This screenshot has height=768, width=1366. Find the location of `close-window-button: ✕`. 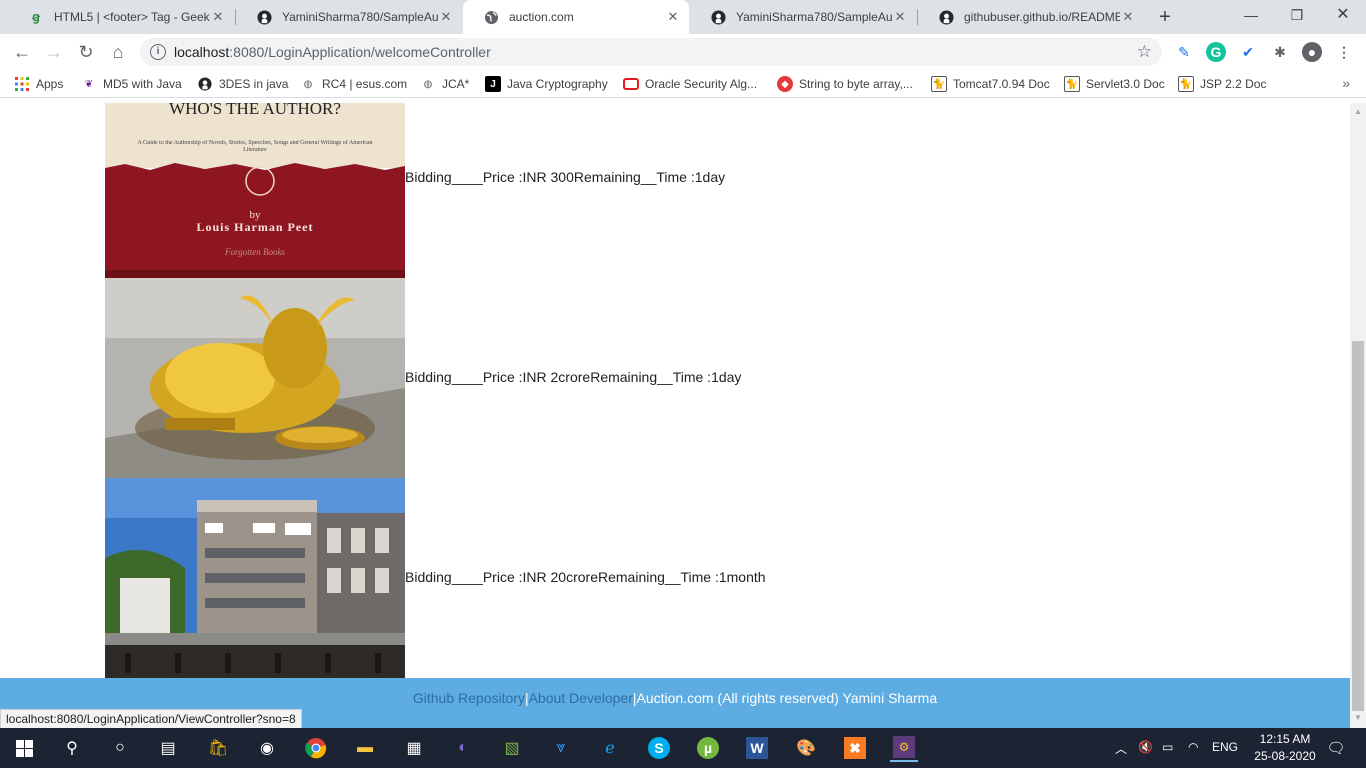

close-window-button: ✕ is located at coordinates (1343, 15).